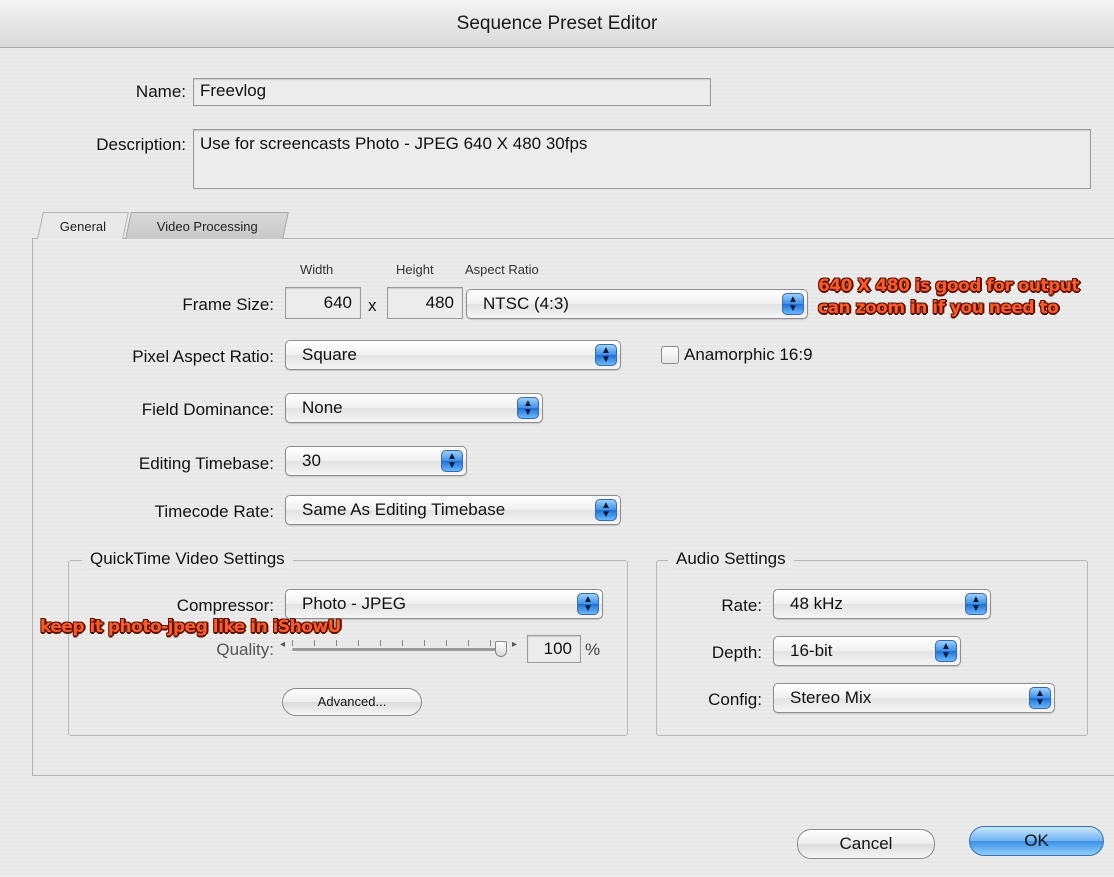 This screenshot has width=1114, height=877. Describe the element at coordinates (526, 303) in the screenshot. I see `aspect-ratio-value: NTSC (4:3)` at that location.